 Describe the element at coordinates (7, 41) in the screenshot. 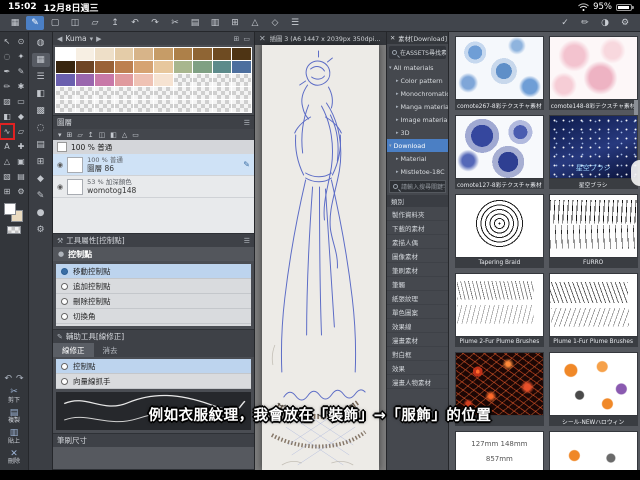

I see `select-tool-icon: ↖` at that location.